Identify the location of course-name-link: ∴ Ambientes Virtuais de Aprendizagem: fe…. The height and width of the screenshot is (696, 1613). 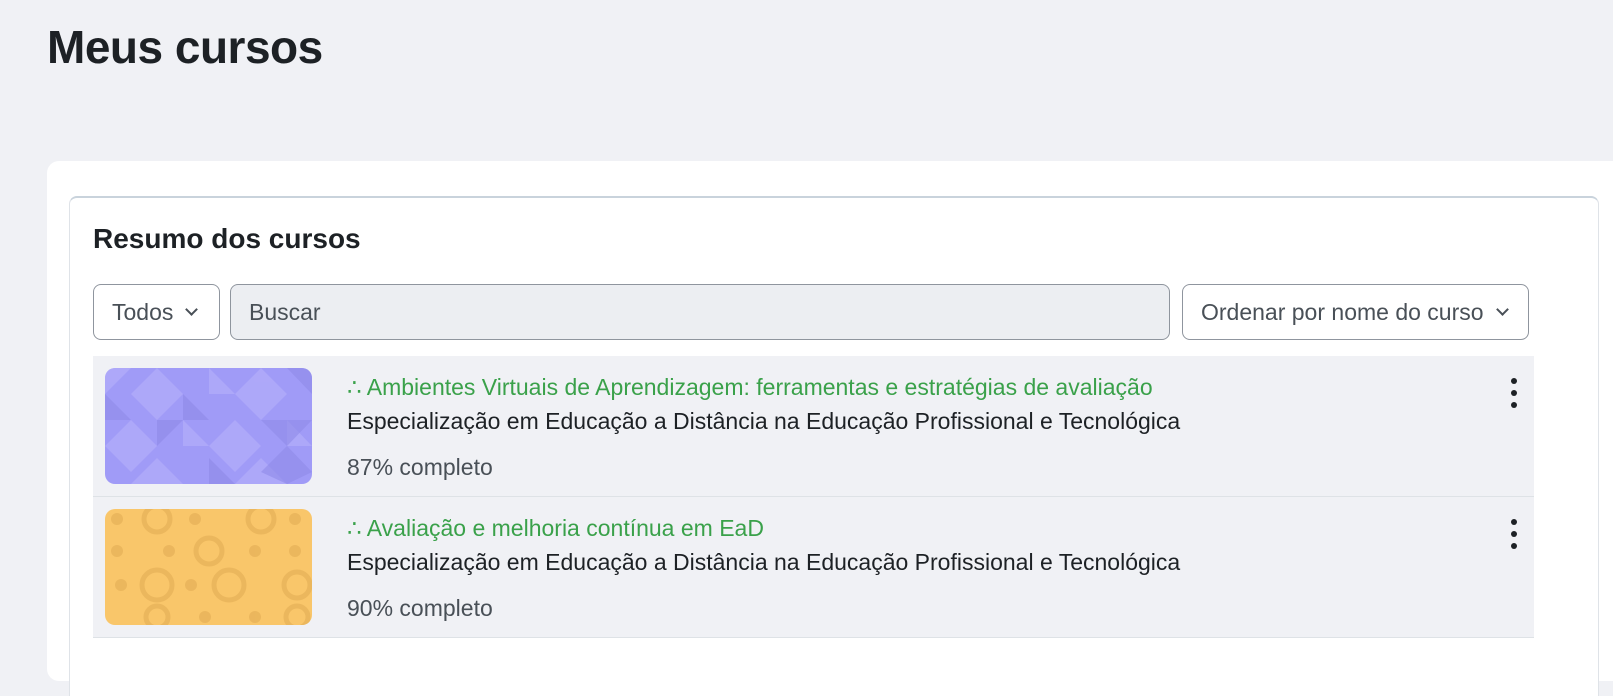
(750, 387).